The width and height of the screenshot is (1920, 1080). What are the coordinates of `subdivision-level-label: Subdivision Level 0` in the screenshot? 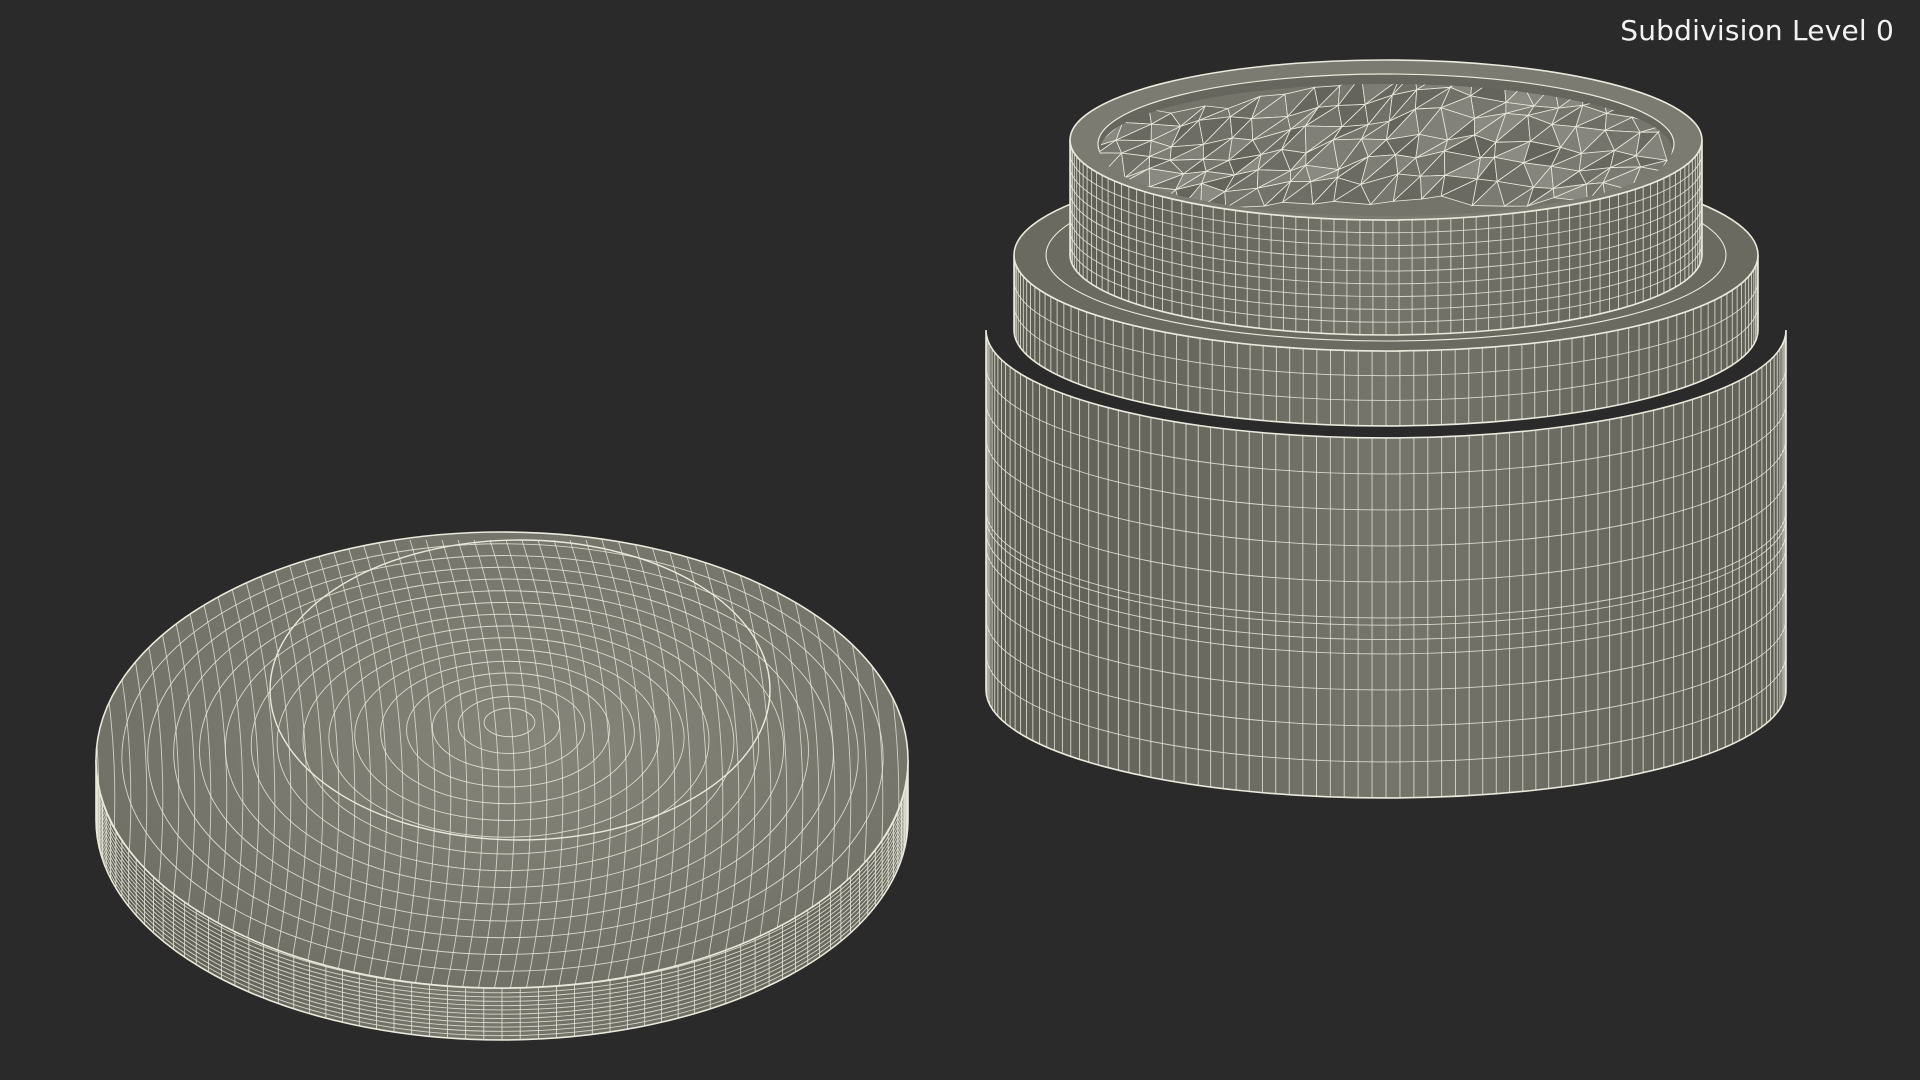 It's located at (1757, 30).